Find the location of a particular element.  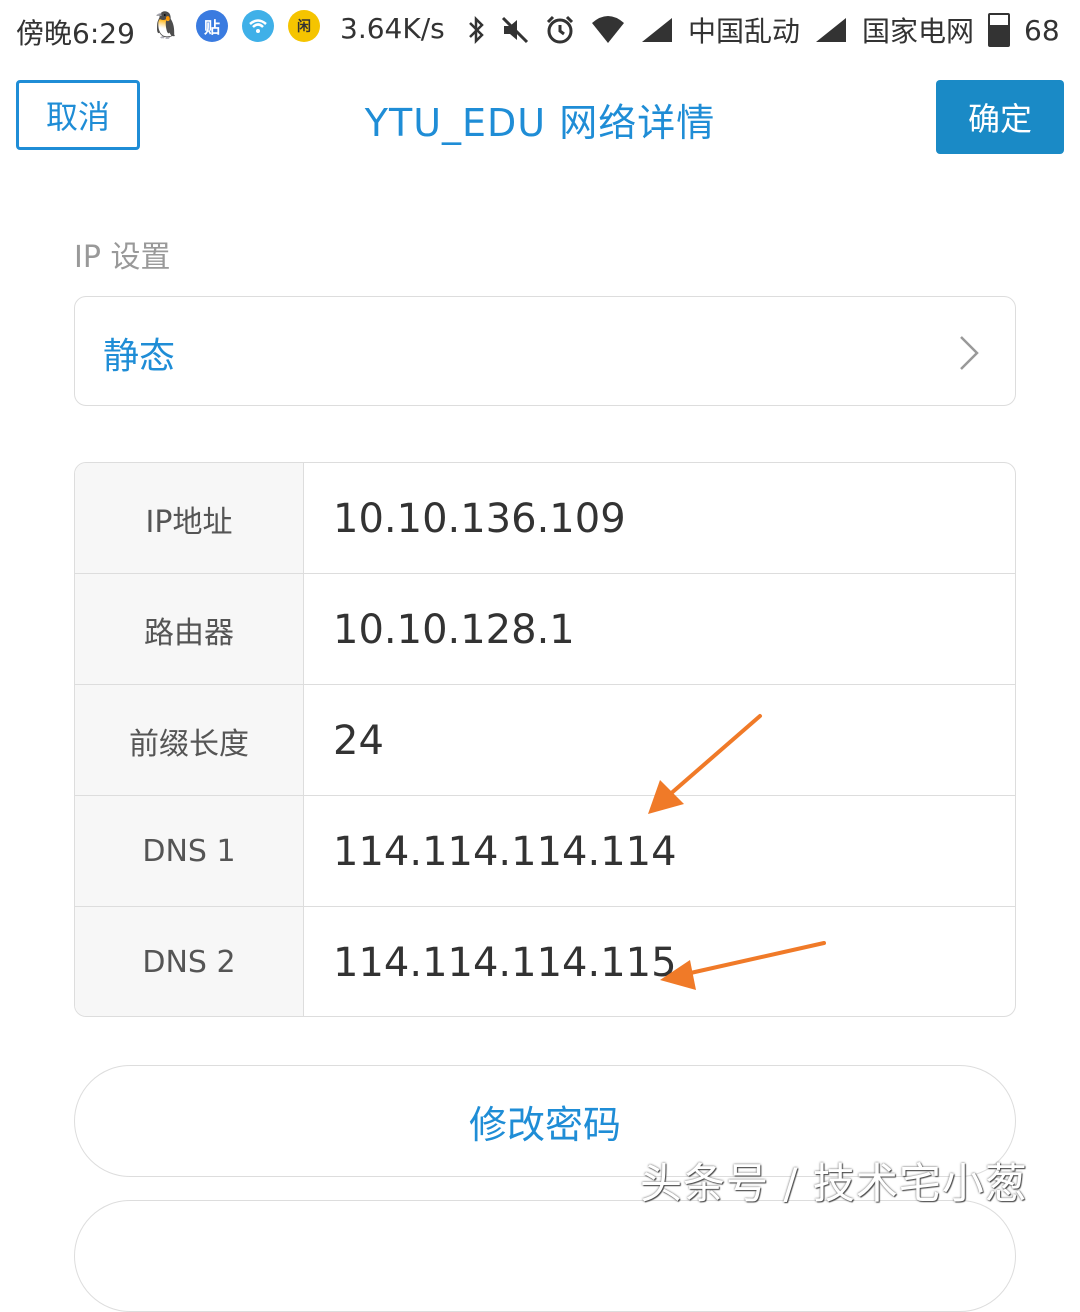

row-label: 前缀长度 is located at coordinates (189, 740).